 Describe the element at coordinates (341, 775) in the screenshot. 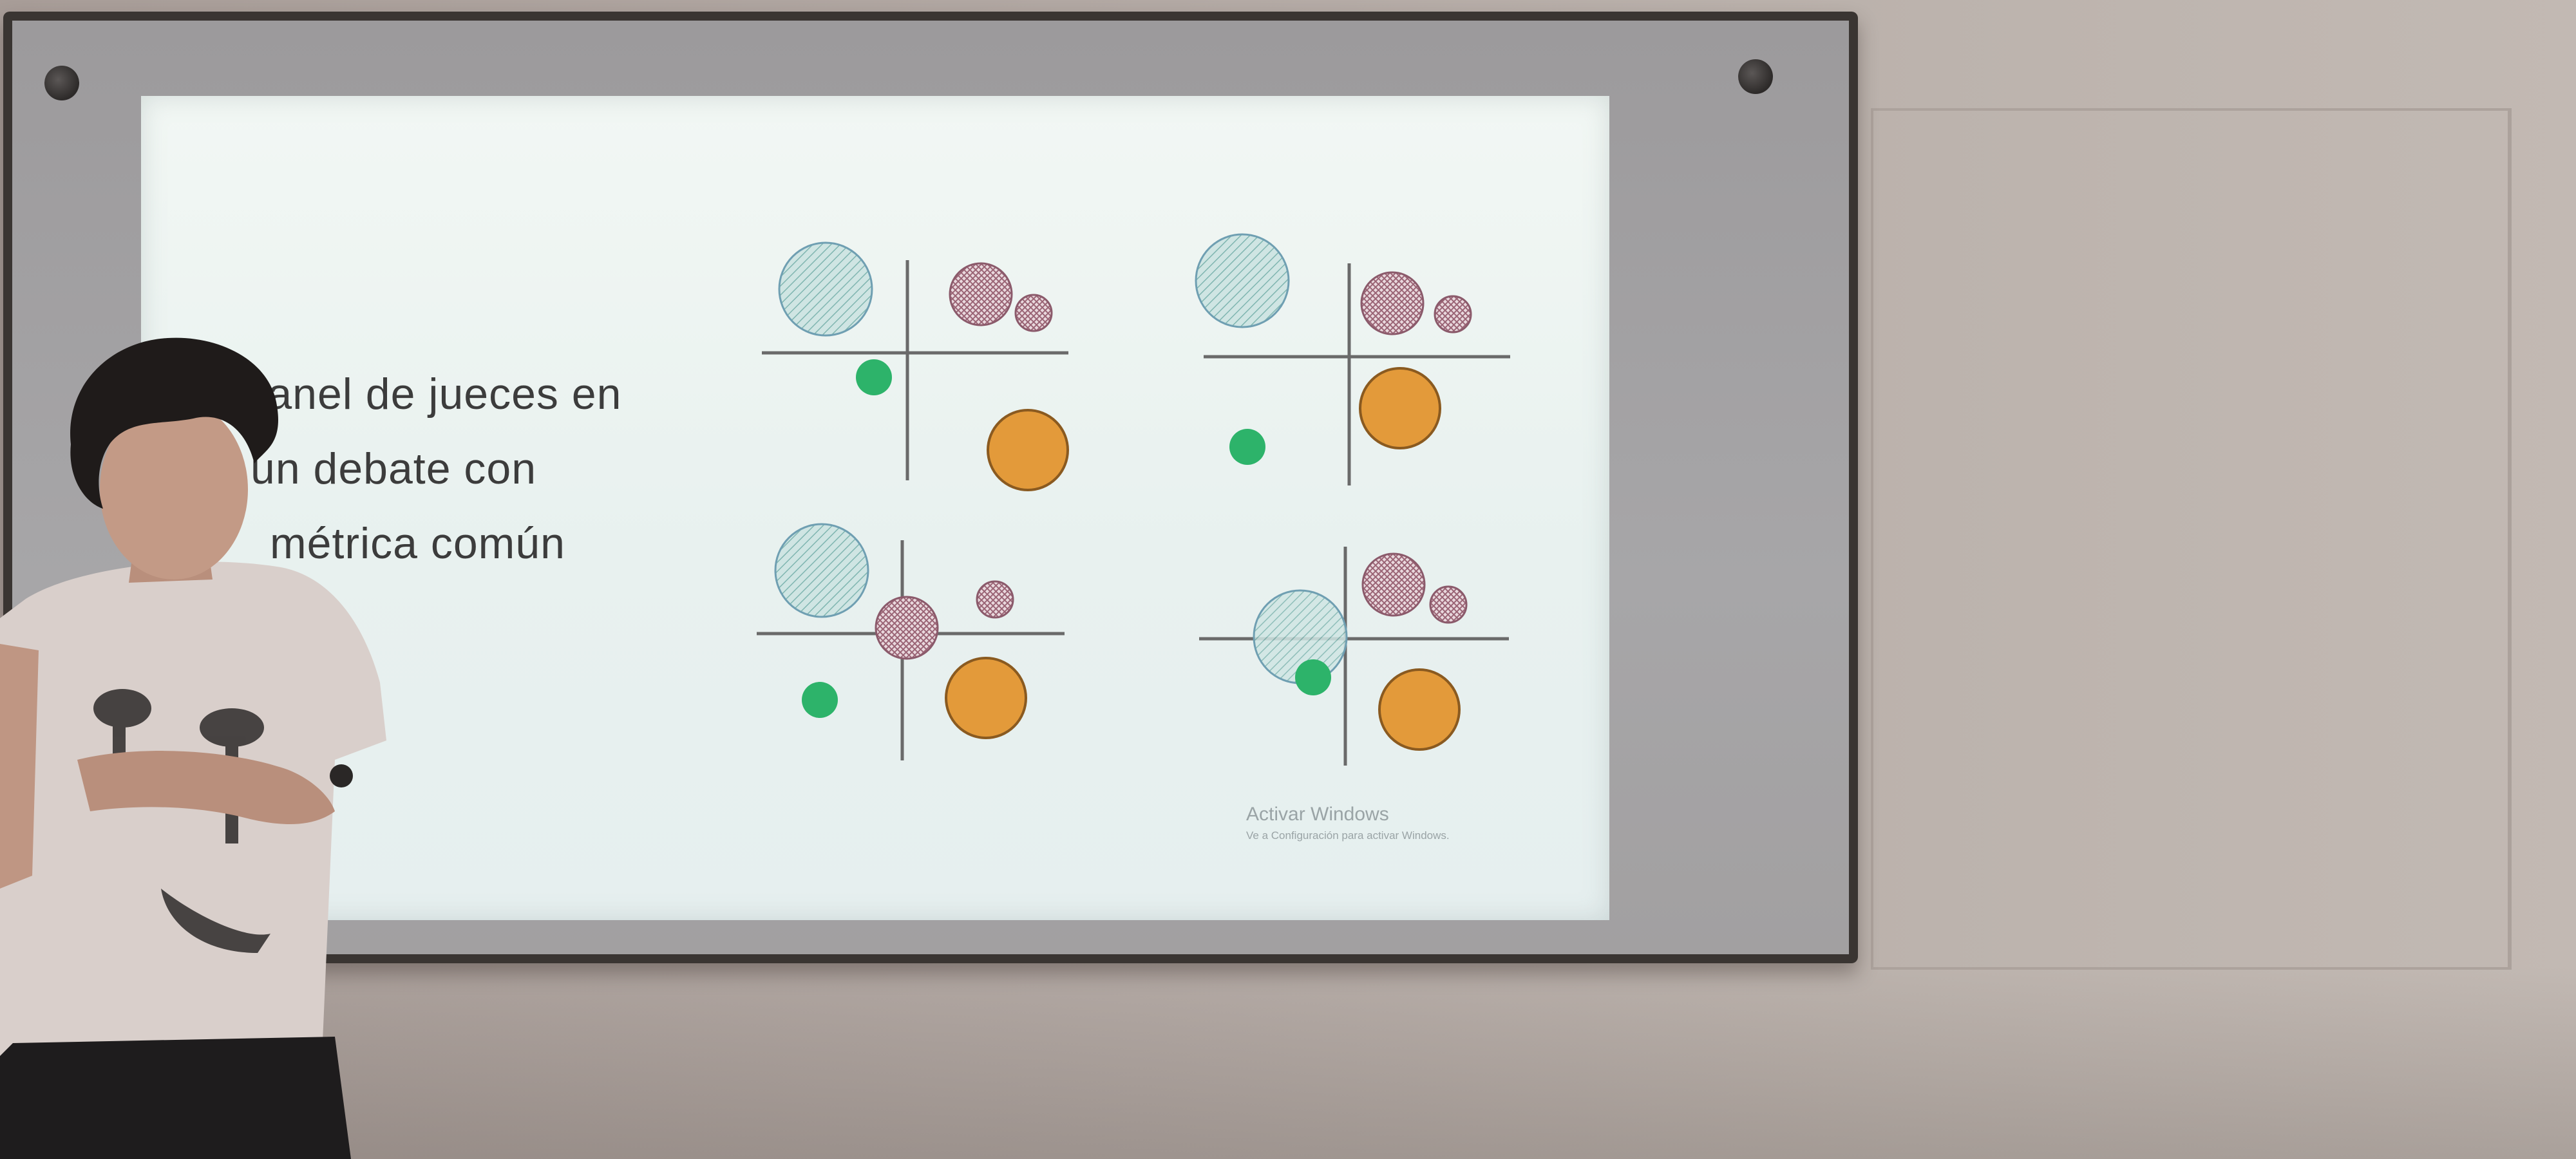

I see `wristwatch-icon` at that location.